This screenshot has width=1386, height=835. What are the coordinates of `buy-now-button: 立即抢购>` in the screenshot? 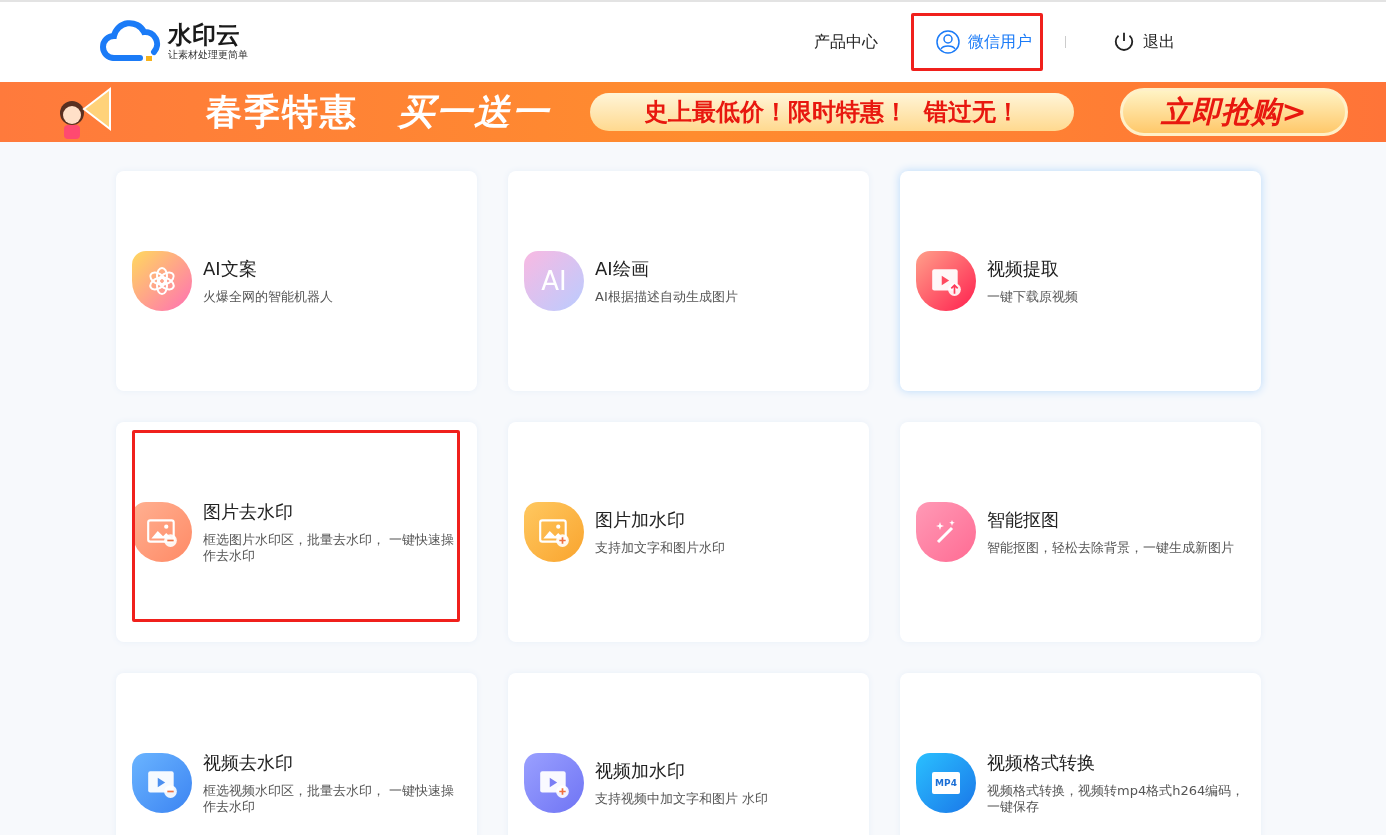 It's located at (1234, 112).